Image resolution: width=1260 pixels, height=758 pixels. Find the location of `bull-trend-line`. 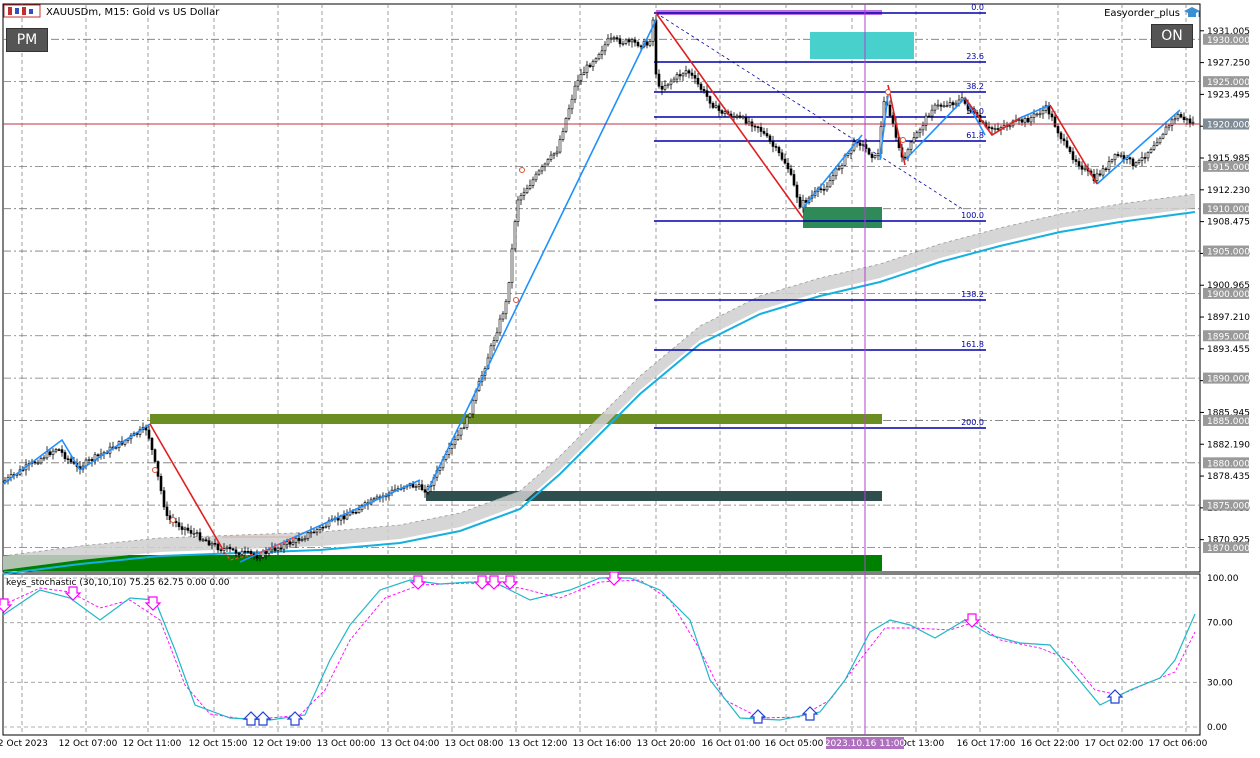

bull-trend-line is located at coordinates (832, 171).